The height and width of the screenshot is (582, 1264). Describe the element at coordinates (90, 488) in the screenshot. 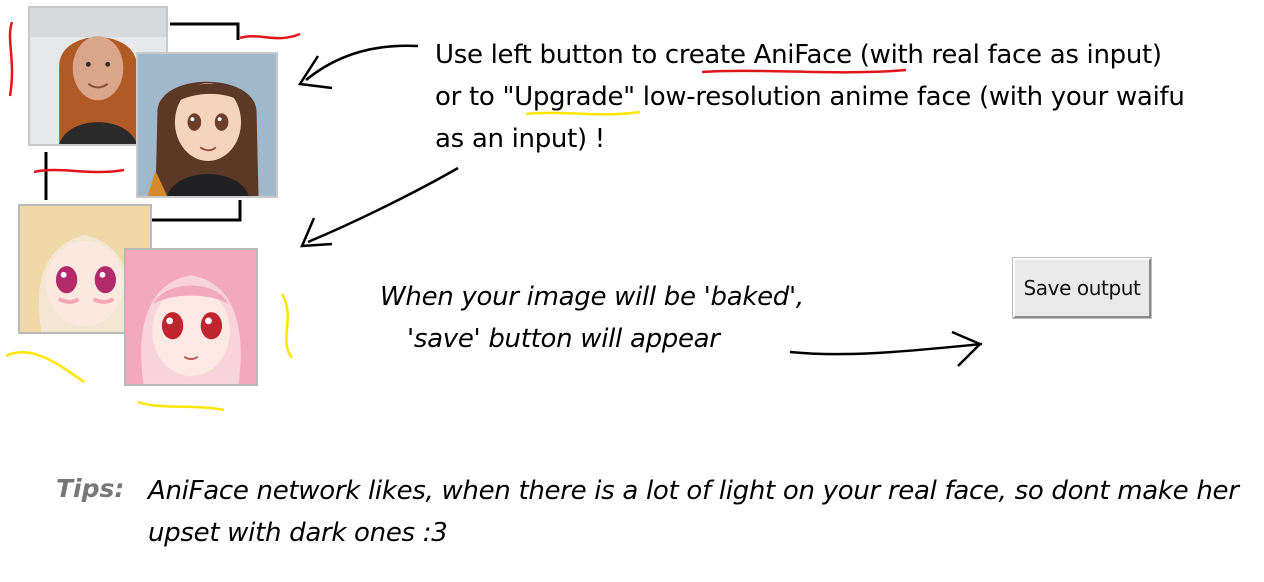

I see `tips-label: Tips:` at that location.